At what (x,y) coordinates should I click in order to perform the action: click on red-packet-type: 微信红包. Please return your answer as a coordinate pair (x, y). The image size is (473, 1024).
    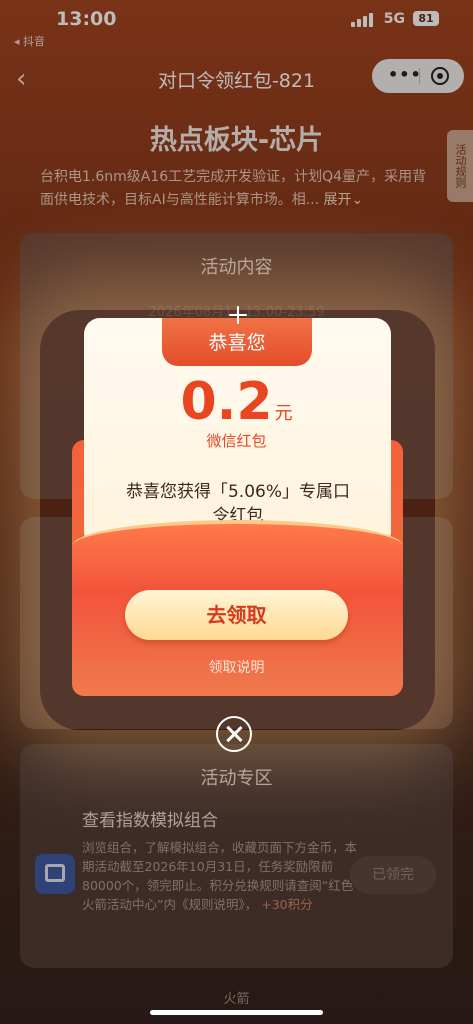
    Looking at the image, I should click on (236, 441).